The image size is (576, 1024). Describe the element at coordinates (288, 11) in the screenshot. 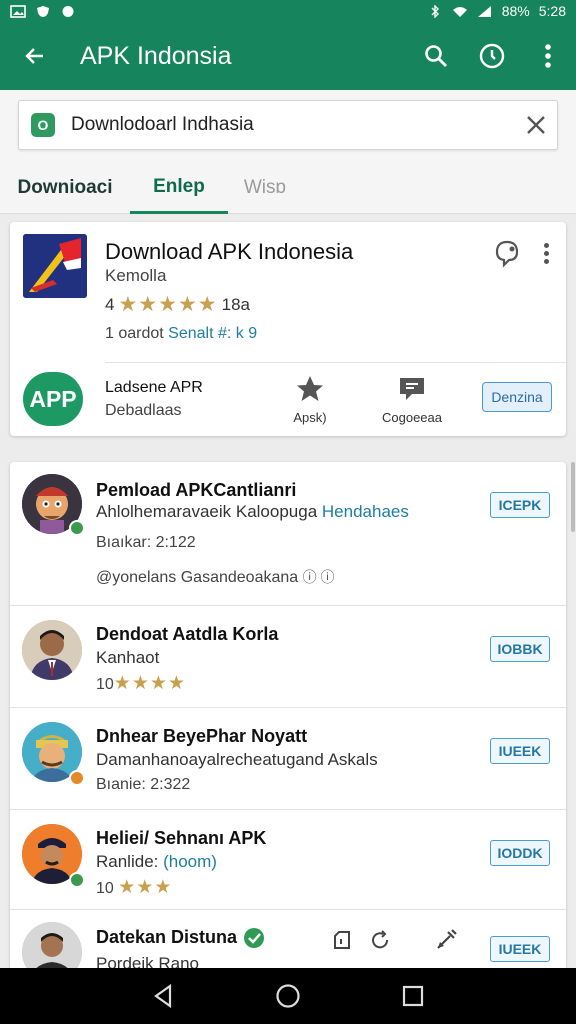

I see `status-bar: 88% 5:28` at that location.